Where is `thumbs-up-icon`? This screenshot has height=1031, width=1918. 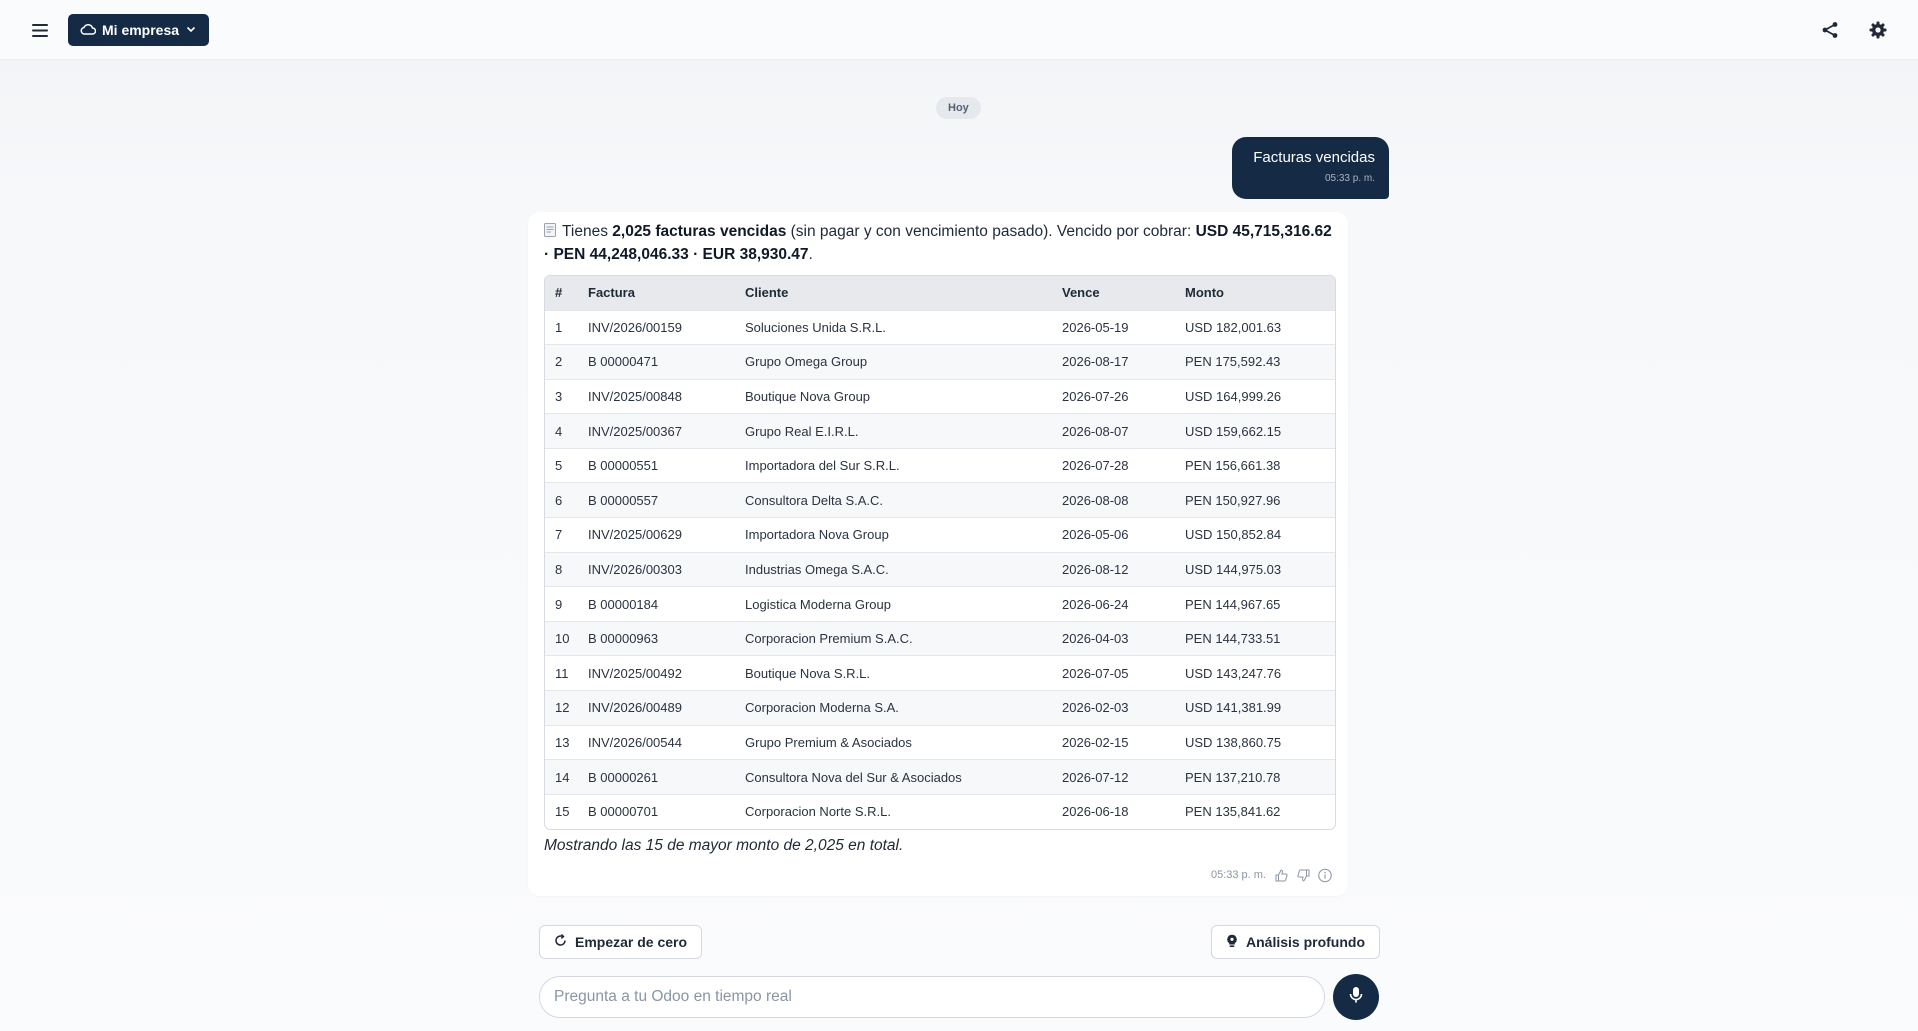 thumbs-up-icon is located at coordinates (1281, 875).